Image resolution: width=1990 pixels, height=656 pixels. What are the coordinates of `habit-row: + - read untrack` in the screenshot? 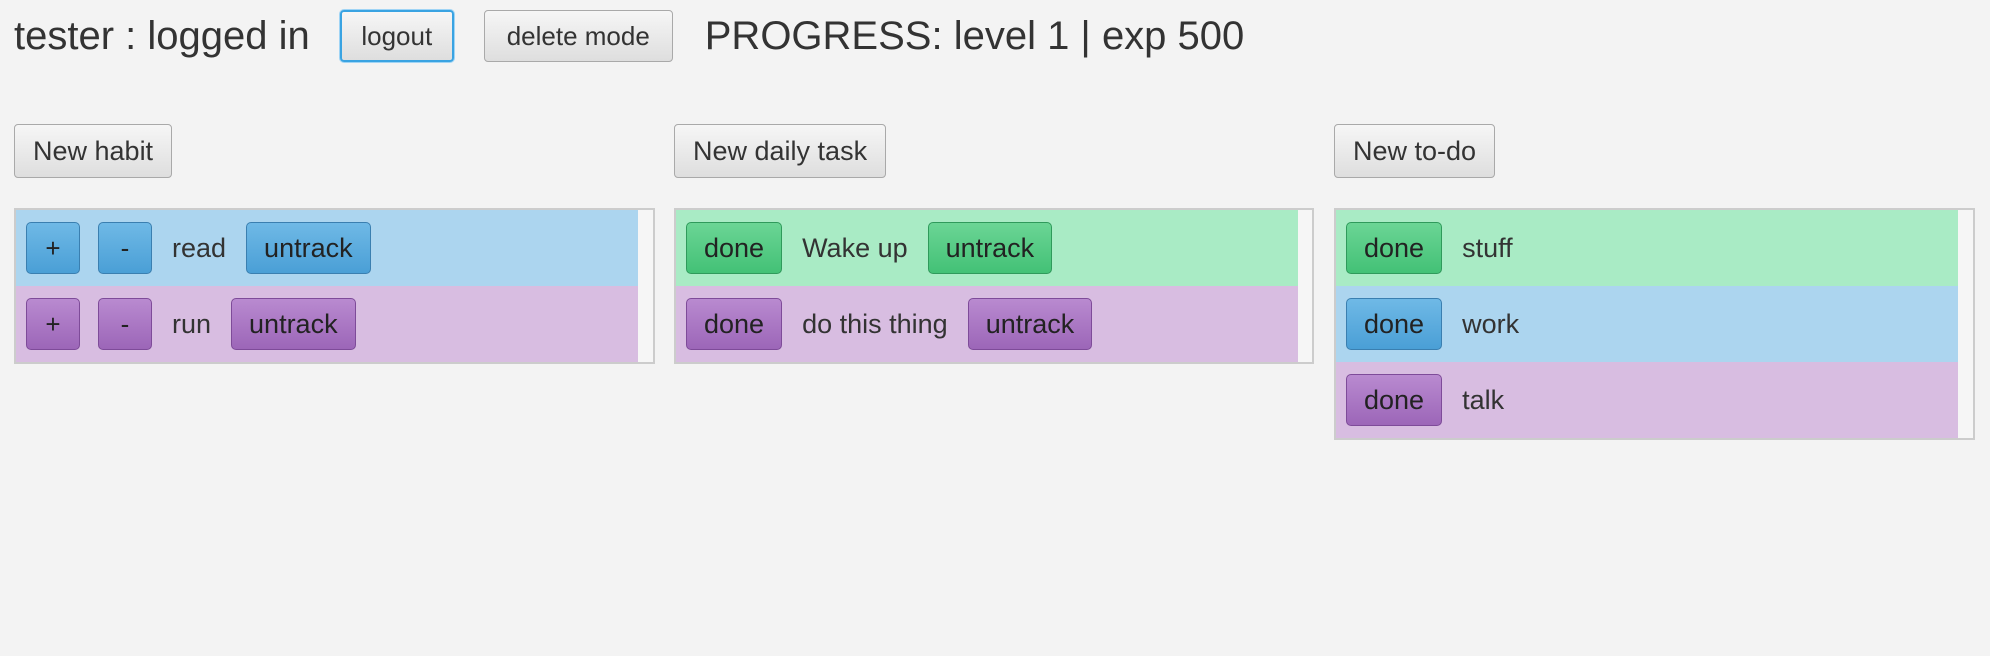 It's located at (327, 248).